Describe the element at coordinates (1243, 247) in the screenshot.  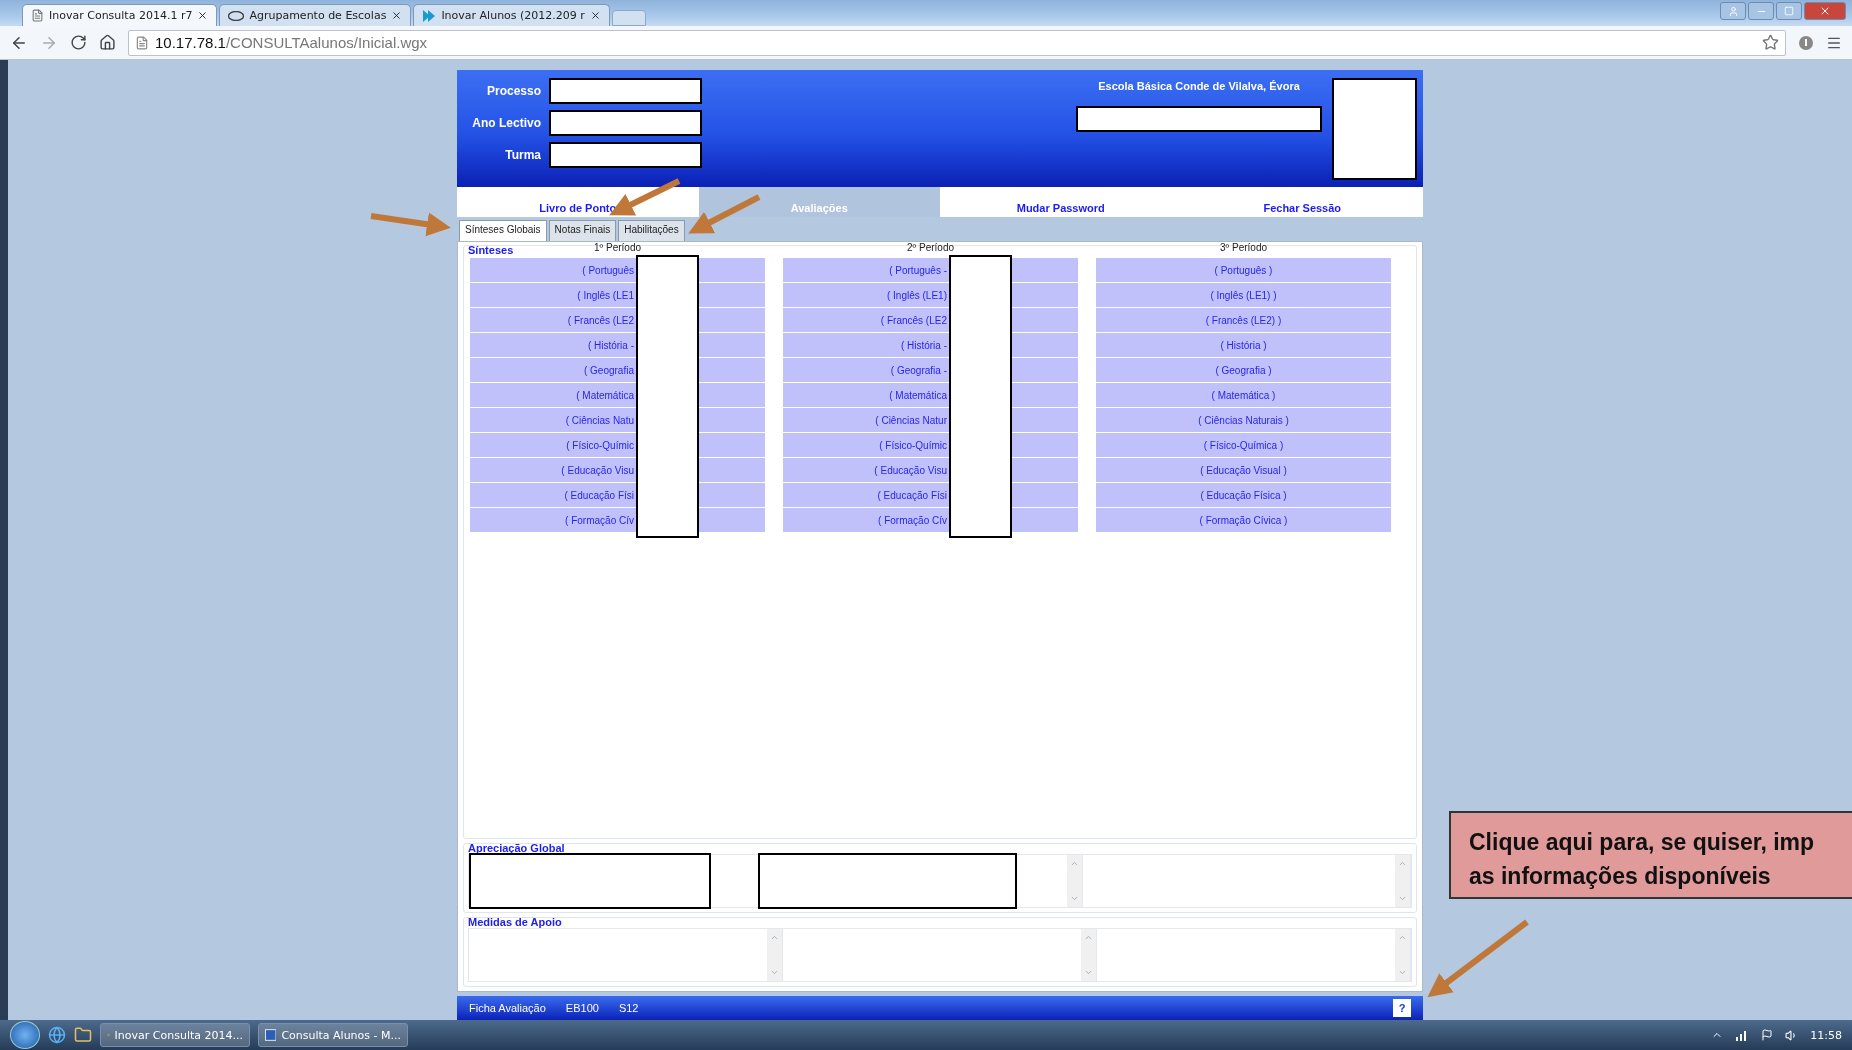
I see `period-title: 3º Período` at that location.